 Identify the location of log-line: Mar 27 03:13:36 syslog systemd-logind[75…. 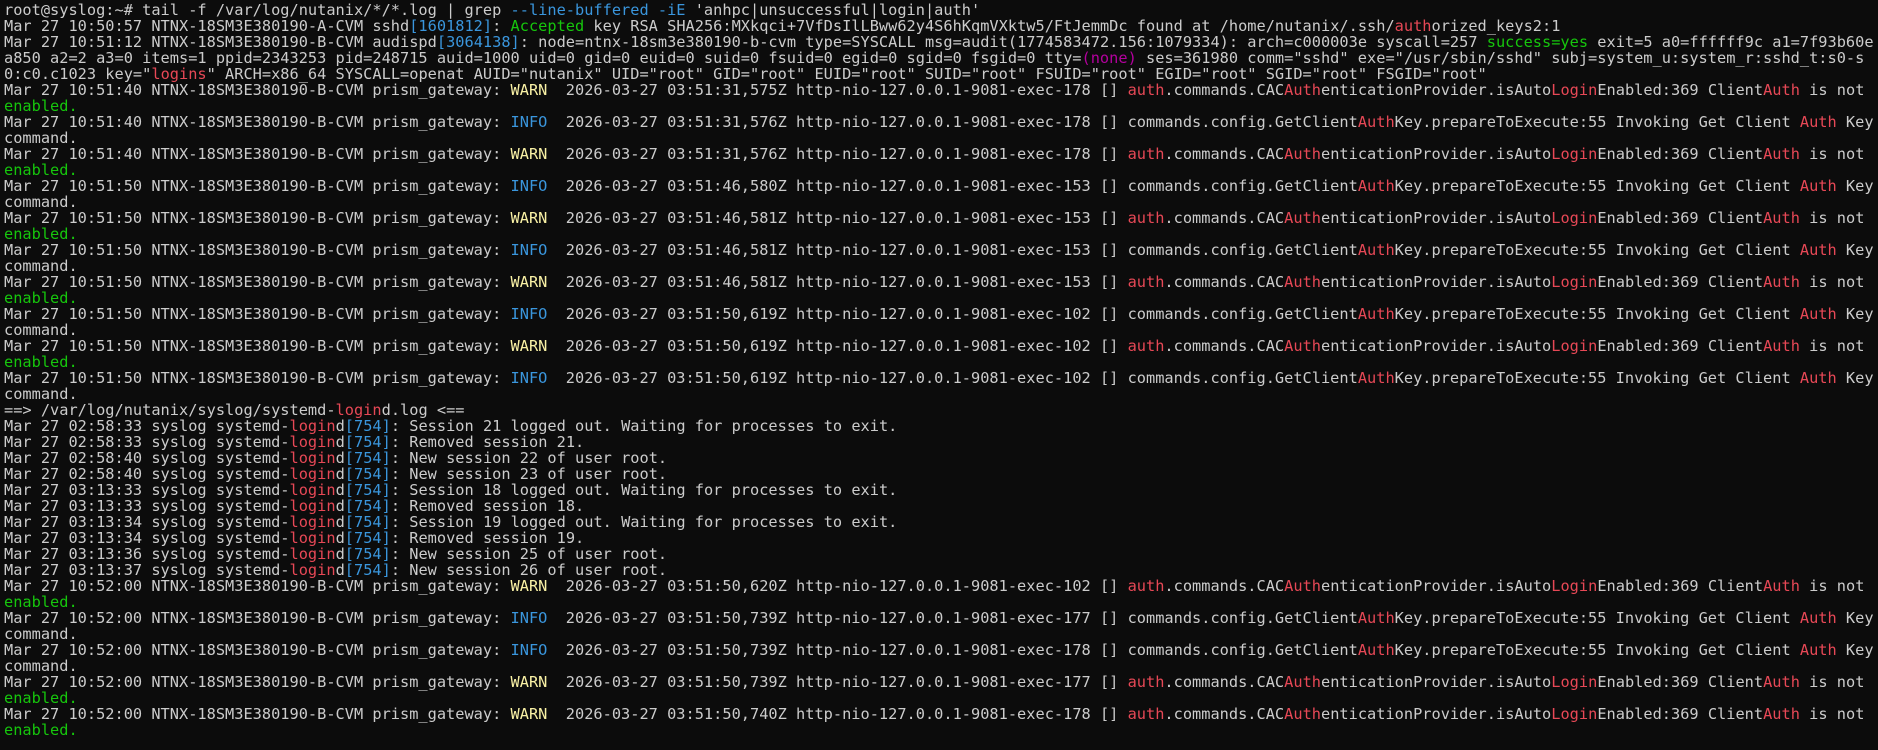
(939, 554).